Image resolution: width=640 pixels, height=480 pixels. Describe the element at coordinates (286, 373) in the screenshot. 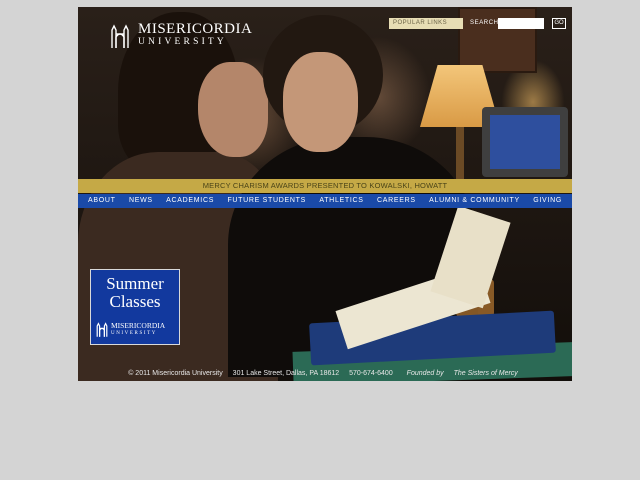

I see `footer-address: 301 Lake Street, Dallas, PA 18612` at that location.